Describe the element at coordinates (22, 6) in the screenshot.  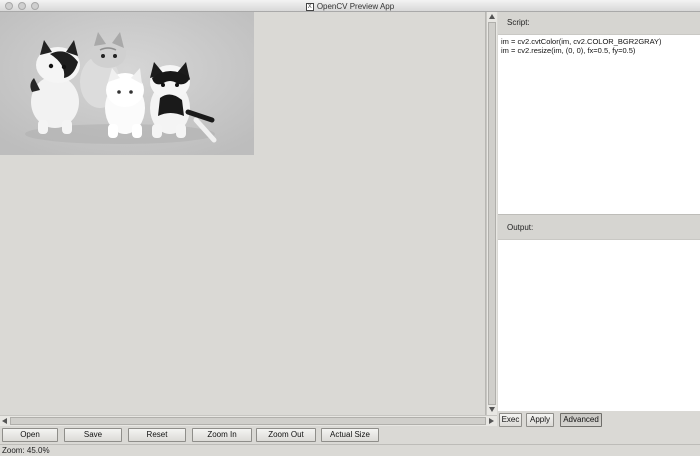
I see `minimize-window-button` at that location.